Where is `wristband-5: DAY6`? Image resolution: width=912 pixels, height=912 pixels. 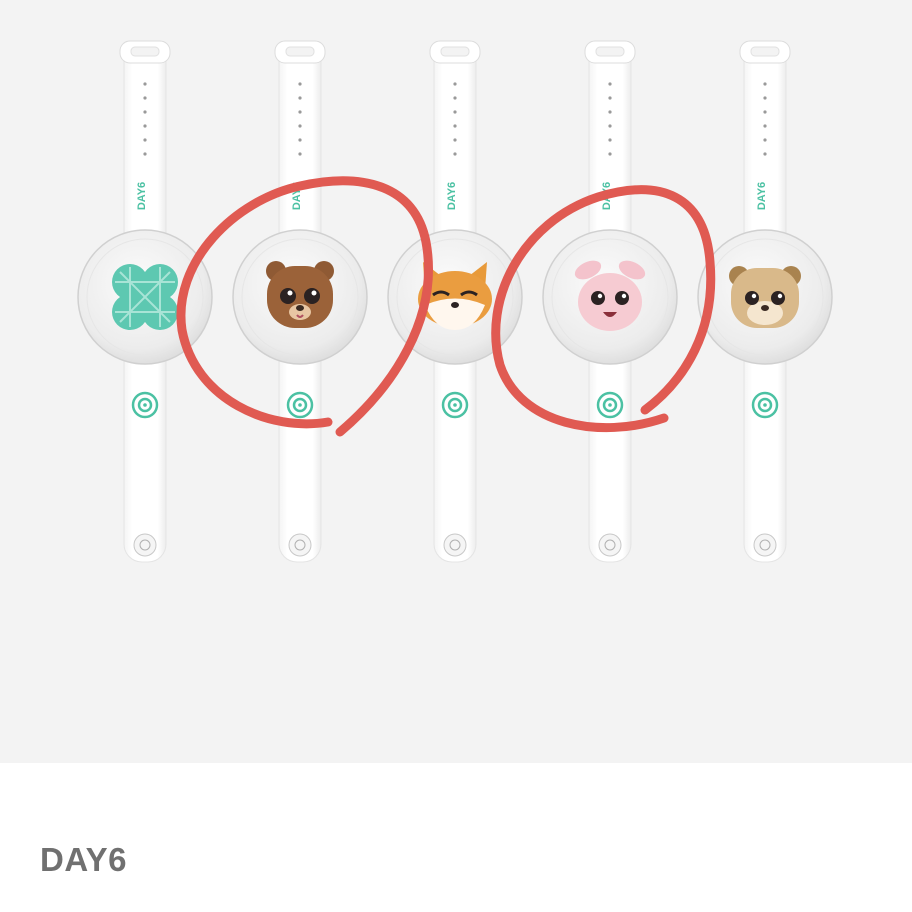
wristband-5: DAY6 is located at coordinates (765, 301).